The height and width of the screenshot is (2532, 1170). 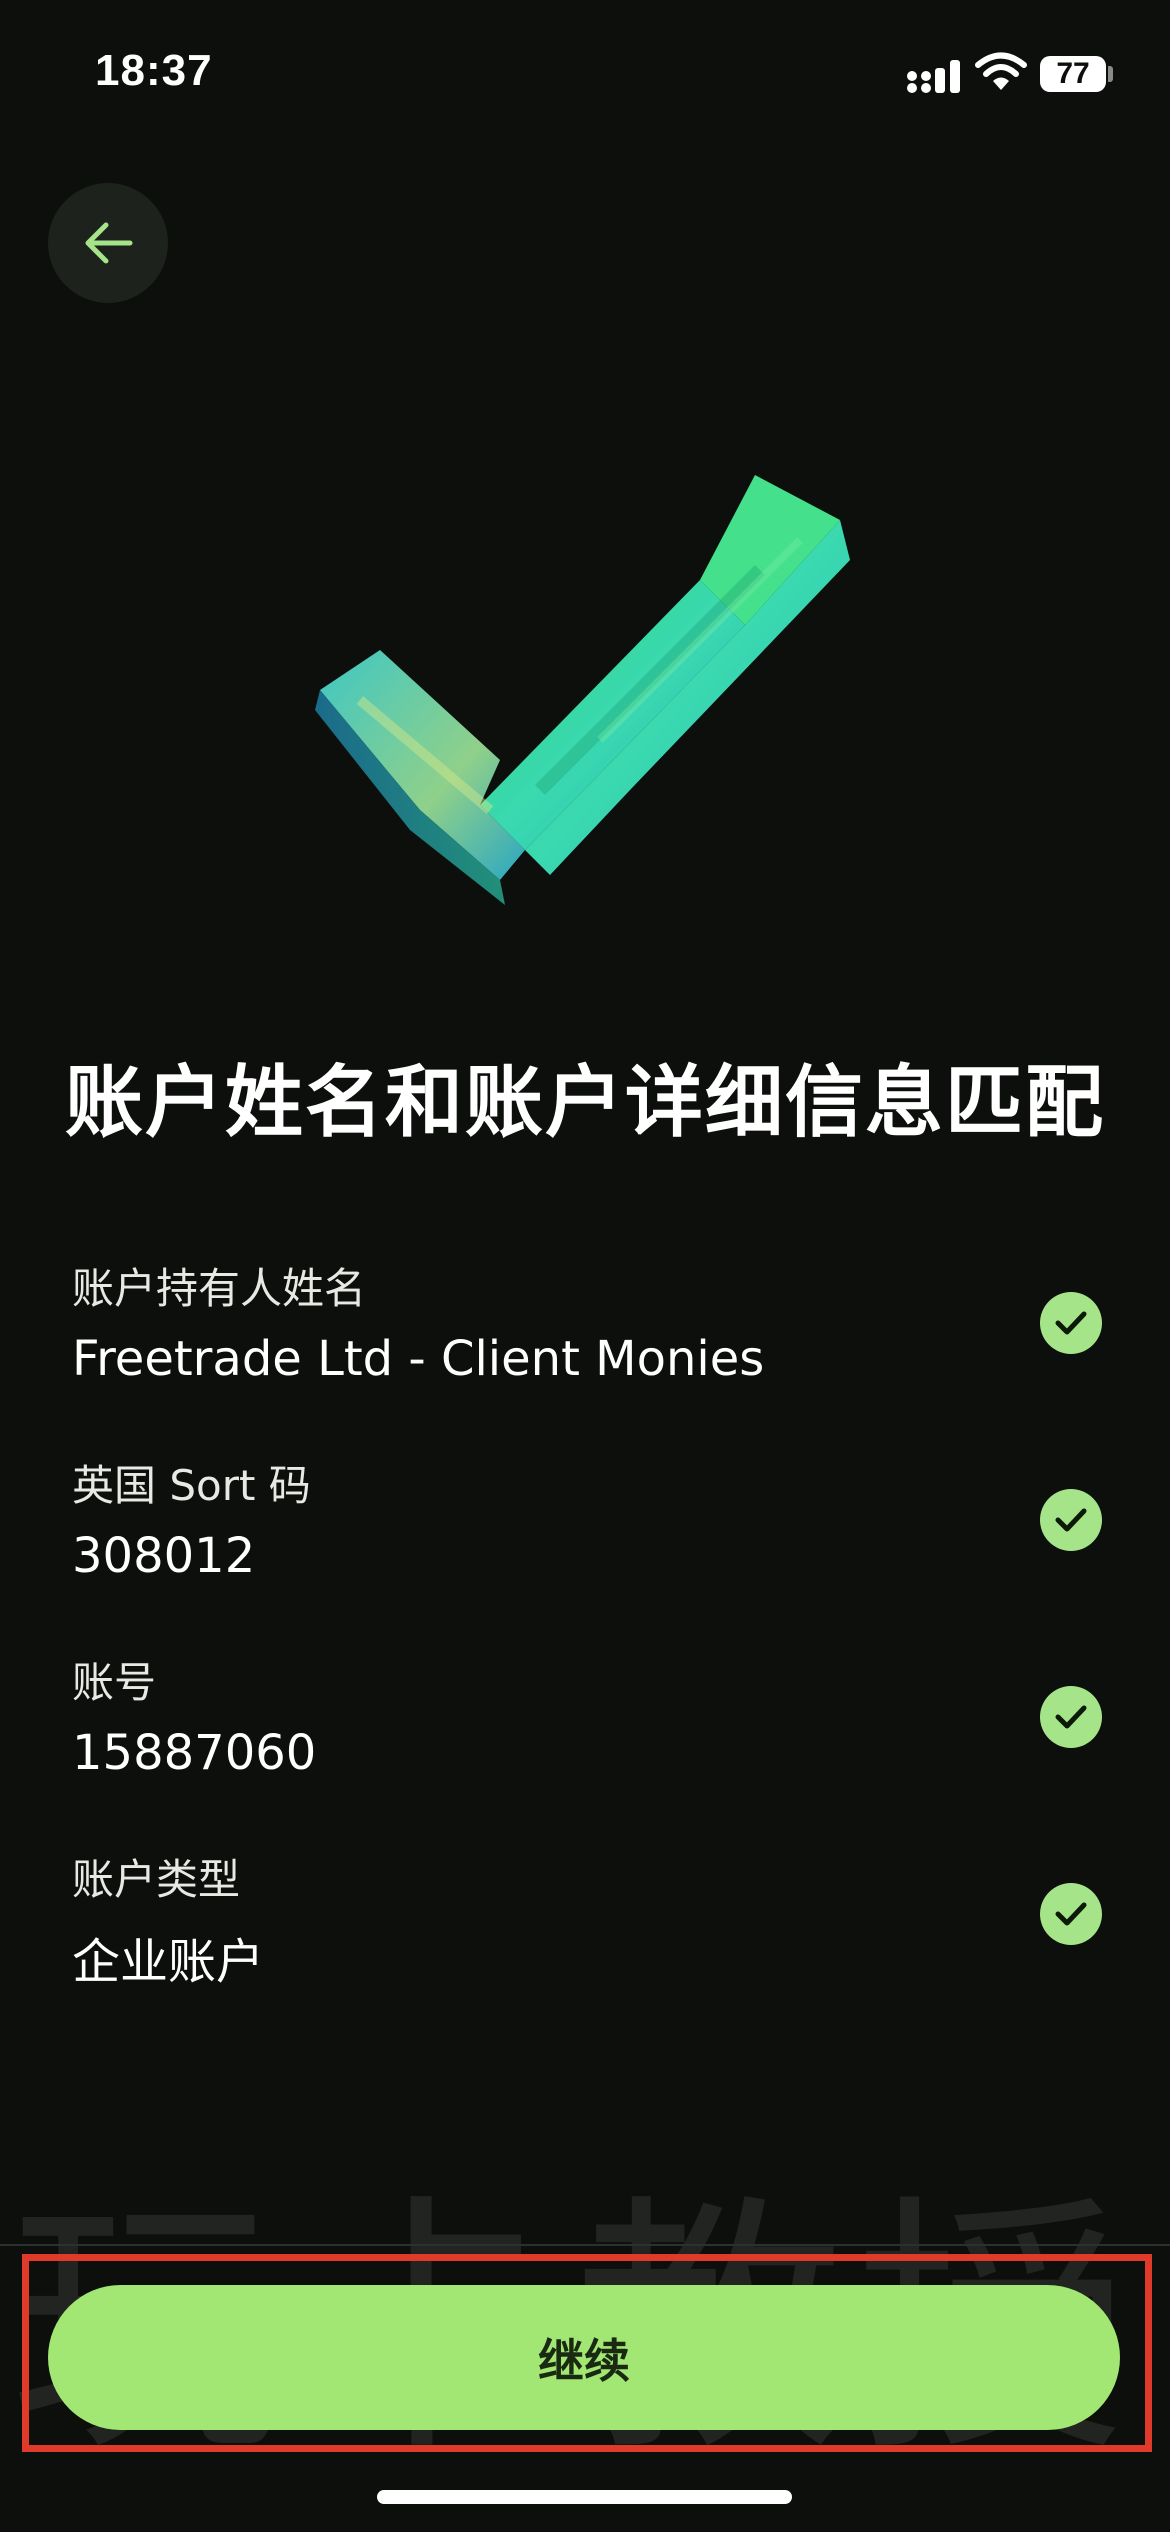 I want to click on detail-value: 企业账户, so click(x=168, y=1962).